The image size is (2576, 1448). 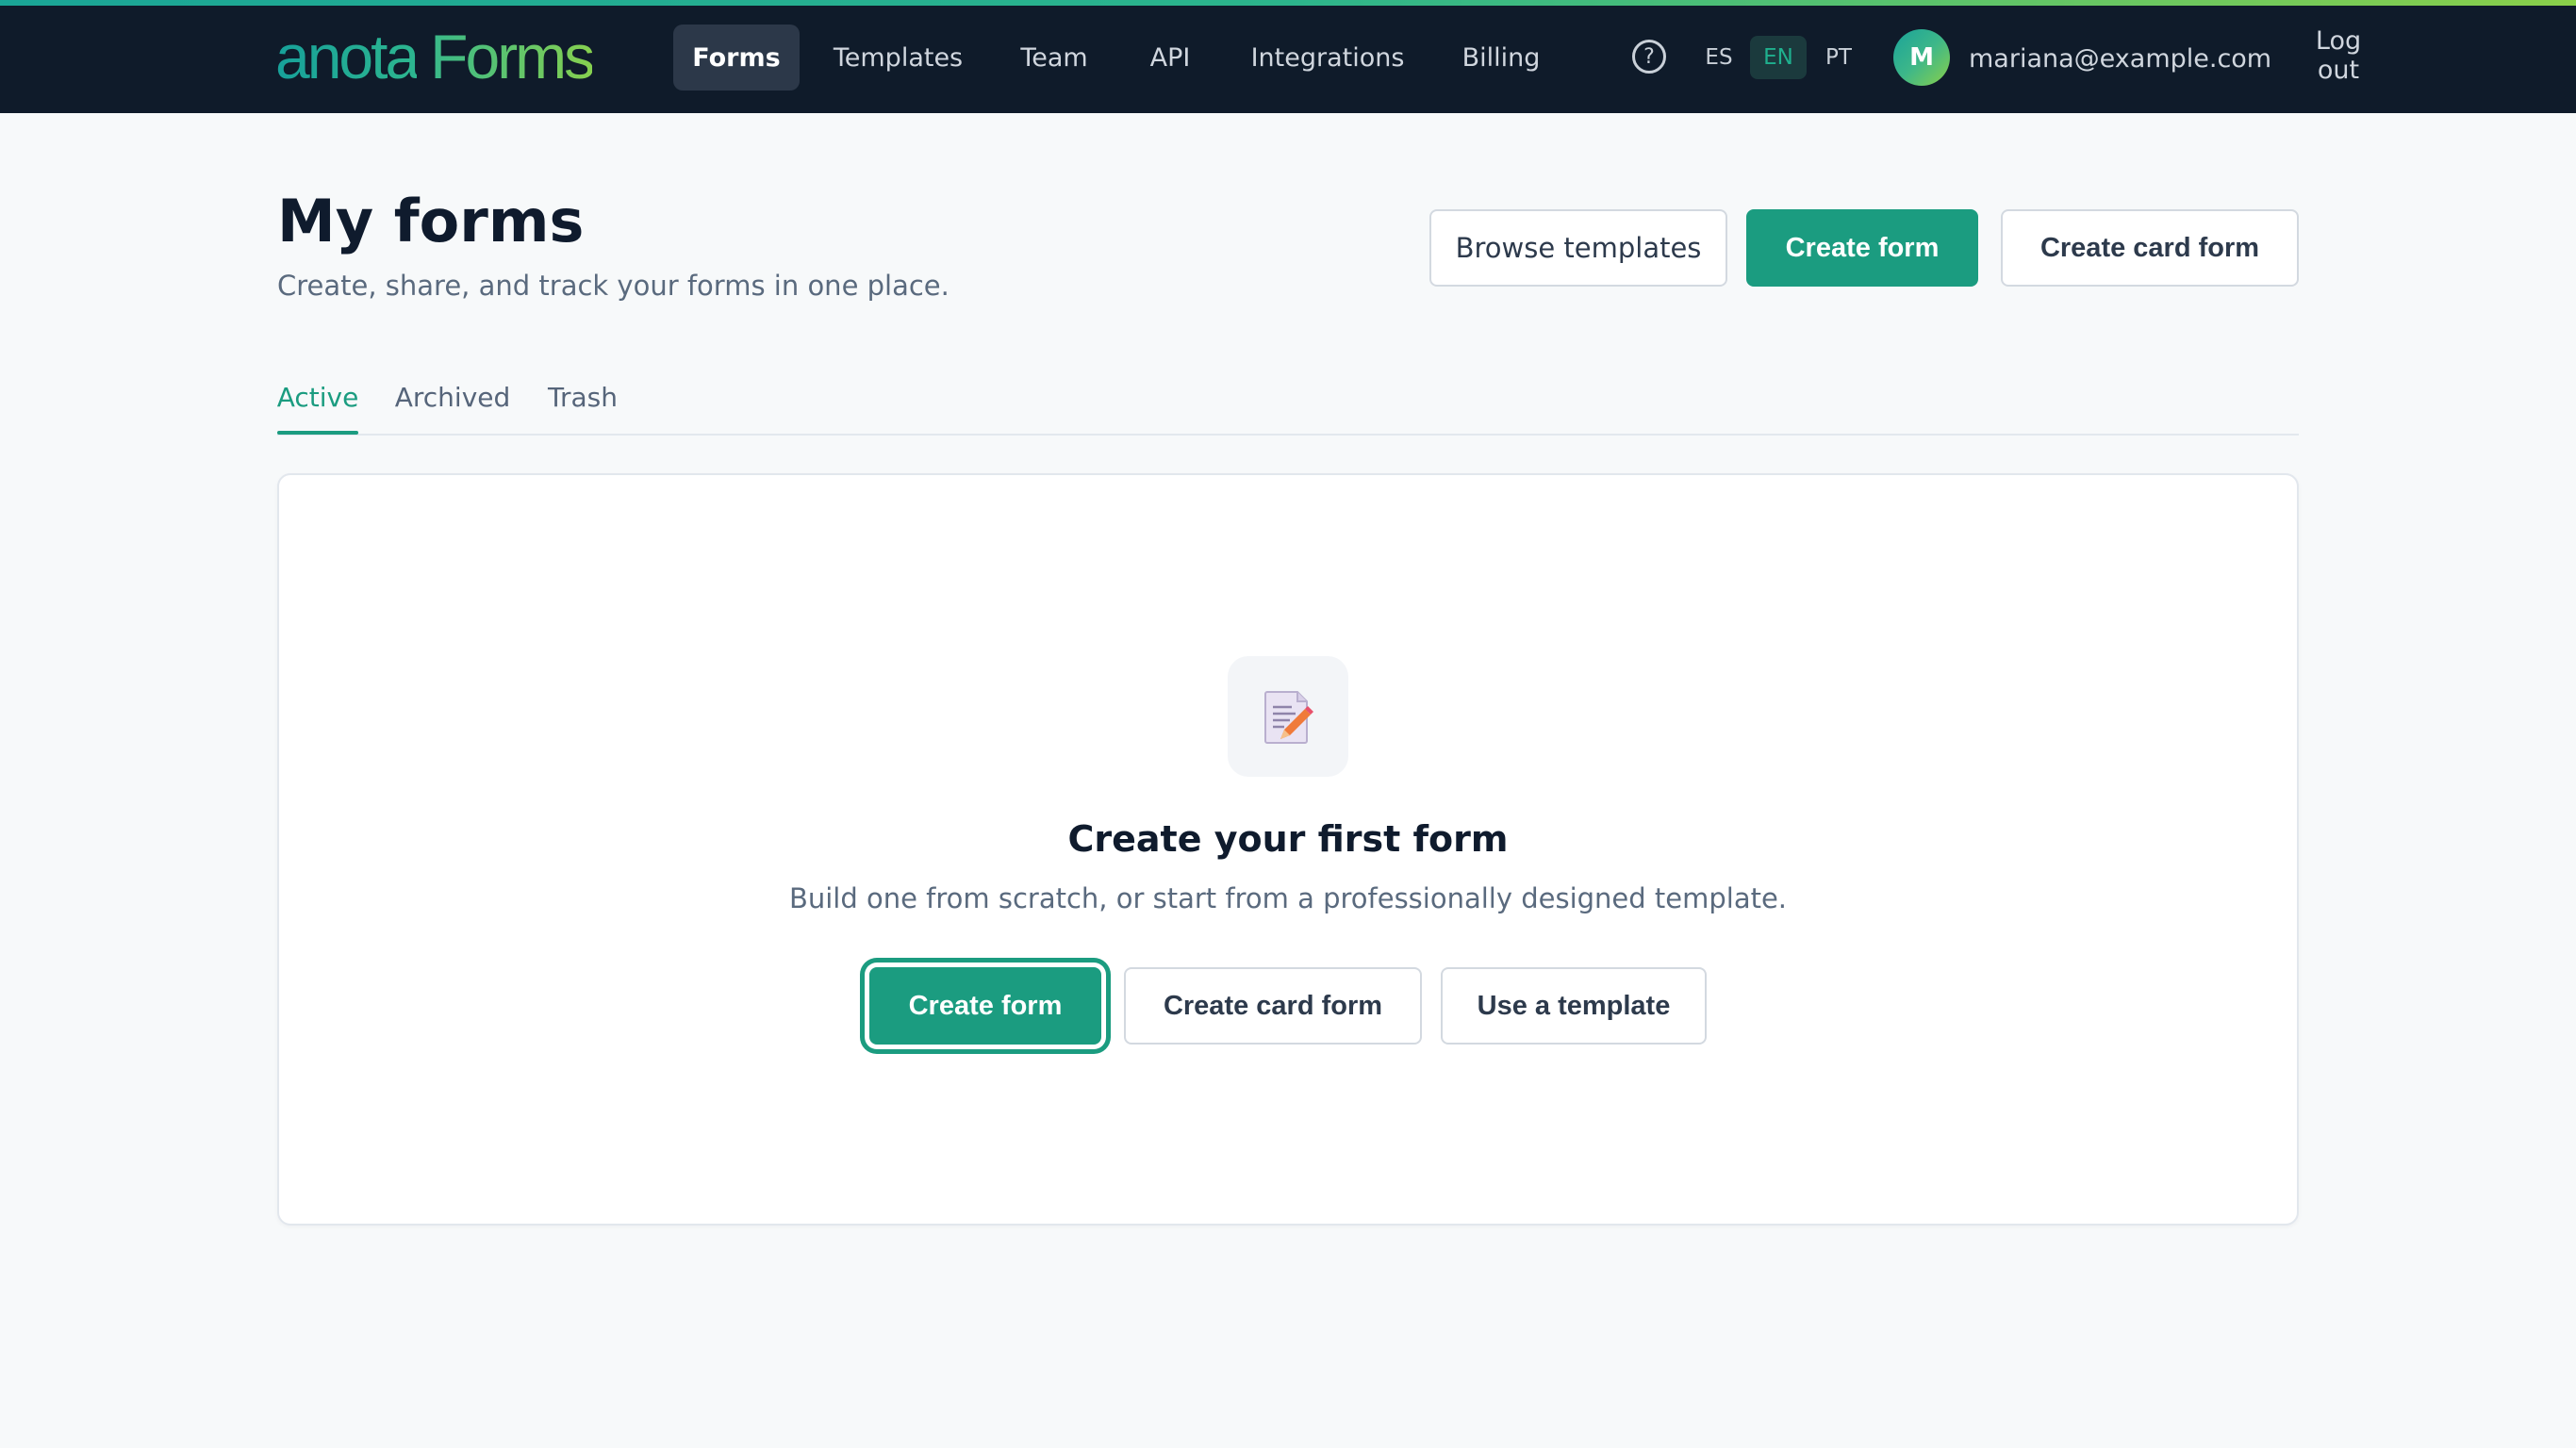 I want to click on nav-item-label: Billing, so click(x=1501, y=57).